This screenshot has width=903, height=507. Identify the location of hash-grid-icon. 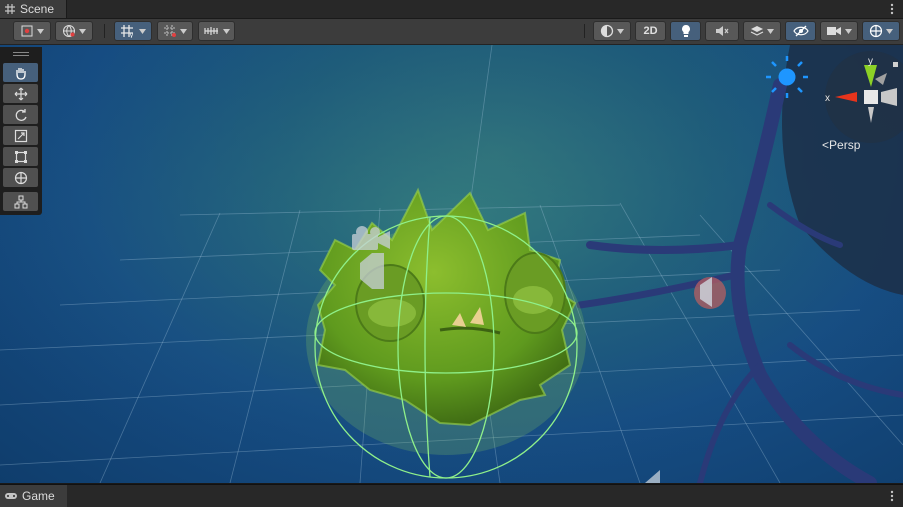
(10, 9).